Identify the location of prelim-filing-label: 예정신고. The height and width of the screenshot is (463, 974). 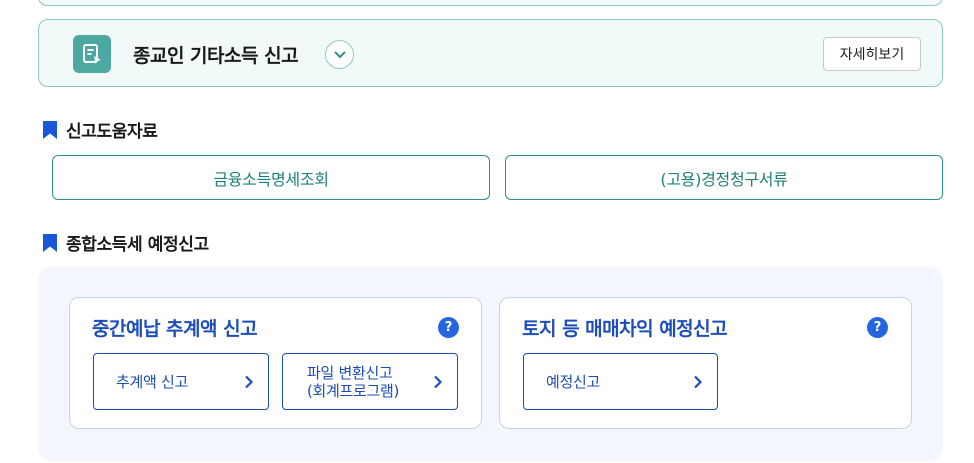
(573, 381).